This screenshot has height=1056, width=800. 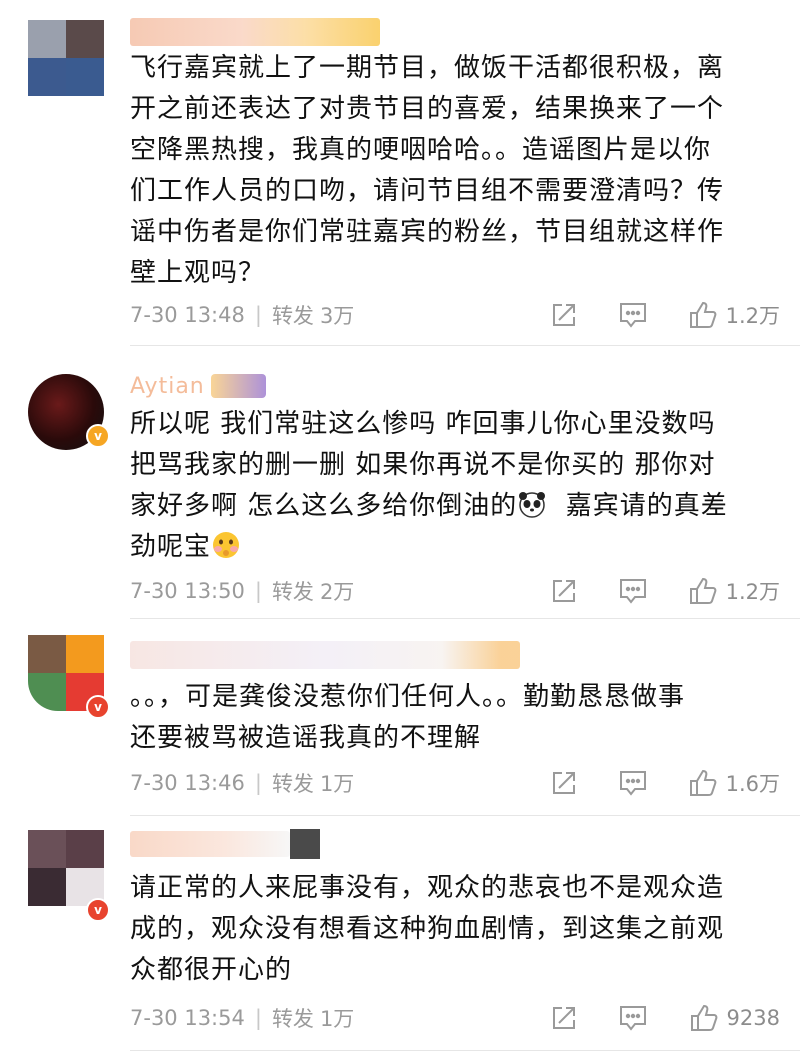 I want to click on repost-count: 2万, so click(x=337, y=592).